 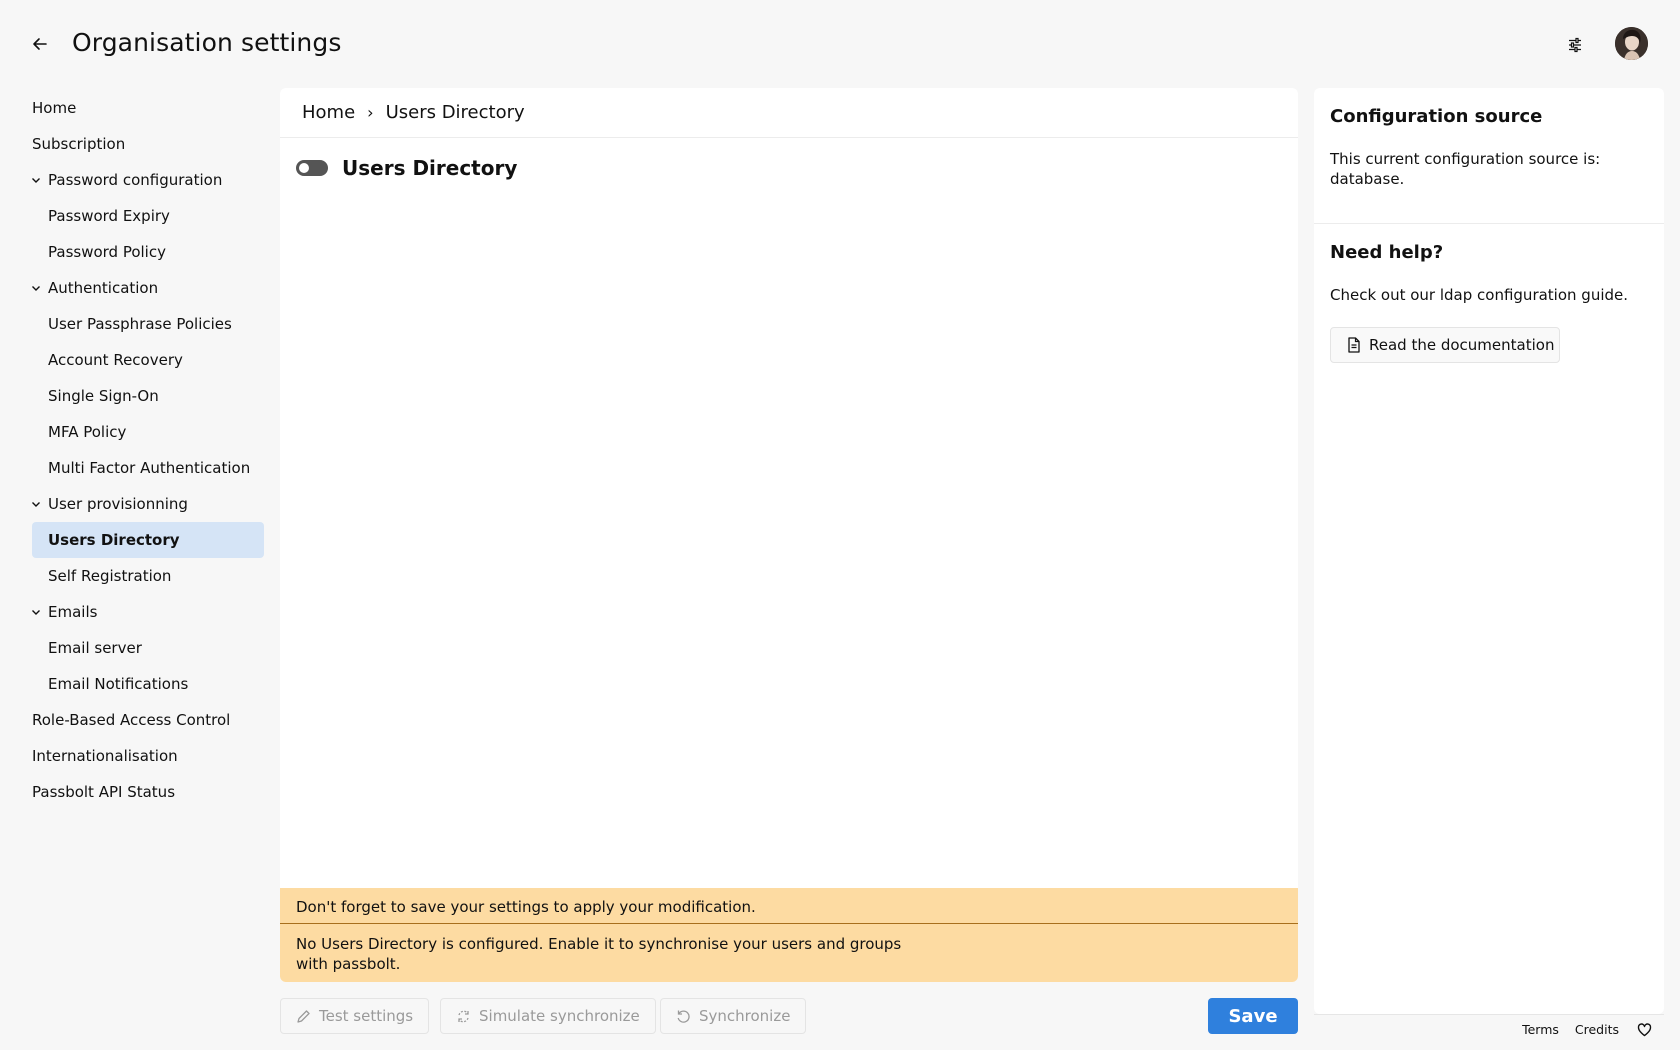 I want to click on test-settings-label: Test settings, so click(x=366, y=1016).